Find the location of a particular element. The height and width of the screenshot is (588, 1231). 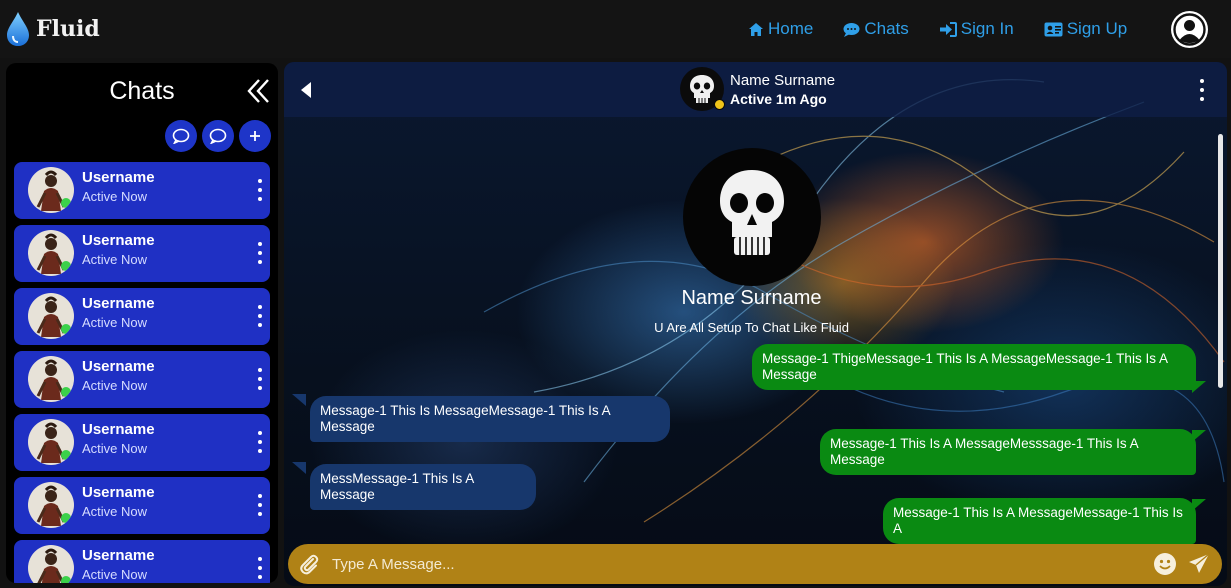

profile-name: Name Surname is located at coordinates (751, 298).